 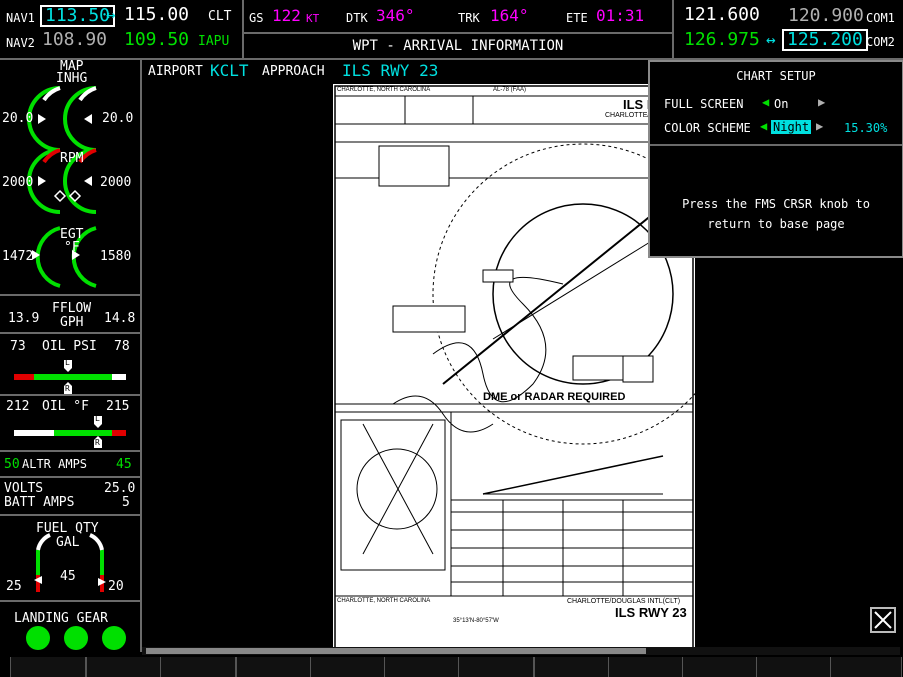 What do you see at coordinates (156, 40) in the screenshot?
I see `nav2-standby-frequency: 109.50` at bounding box center [156, 40].